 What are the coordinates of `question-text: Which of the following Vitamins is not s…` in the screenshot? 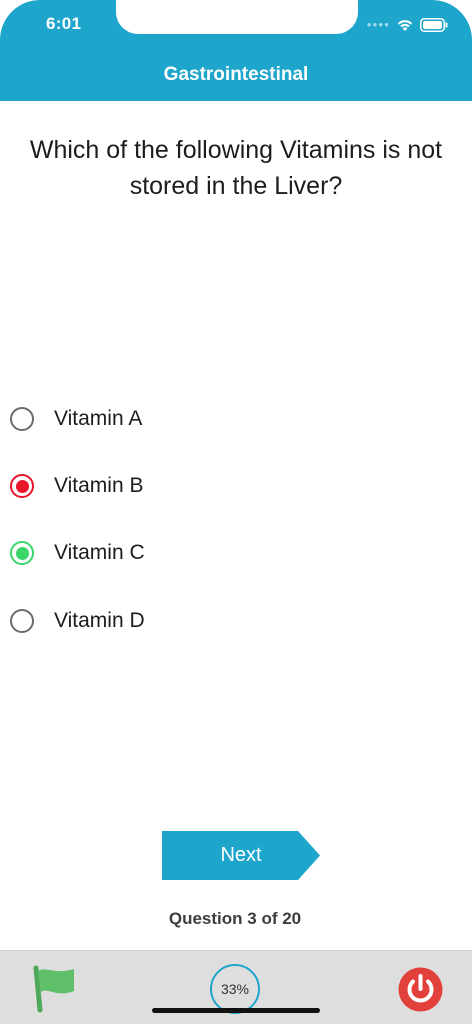 It's located at (236, 168).